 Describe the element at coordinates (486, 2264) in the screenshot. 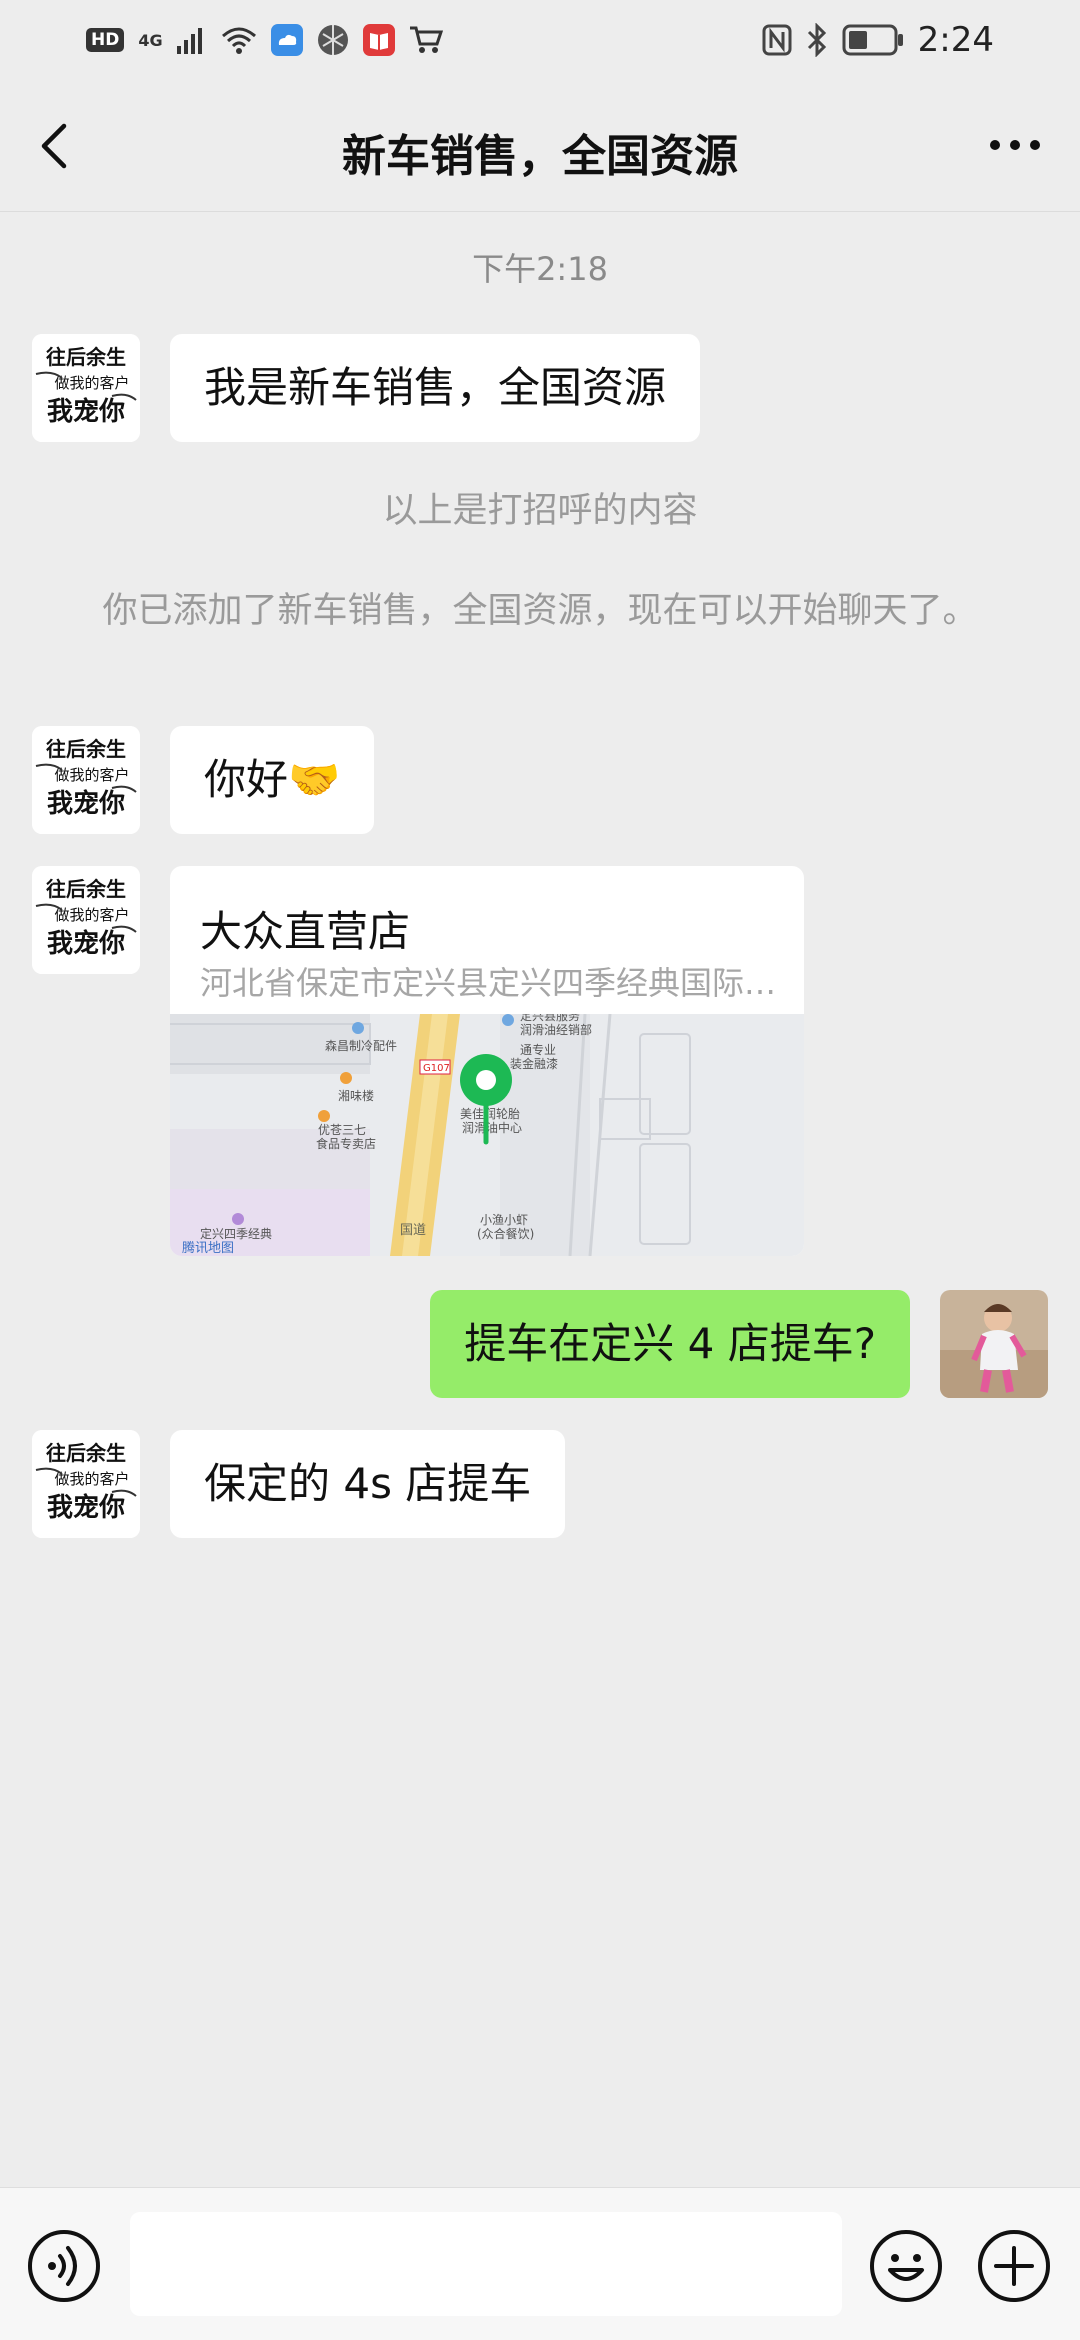

I see `message-text-input` at that location.